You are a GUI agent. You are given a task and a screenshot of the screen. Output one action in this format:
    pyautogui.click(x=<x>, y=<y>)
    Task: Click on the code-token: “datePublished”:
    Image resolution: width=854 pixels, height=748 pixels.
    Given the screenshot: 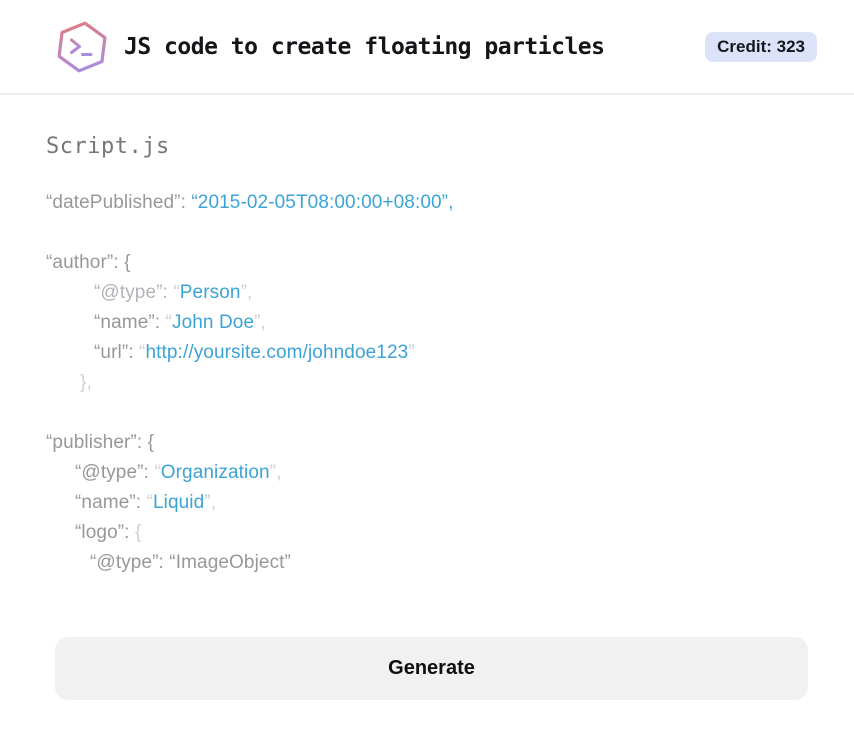 What is the action you would take?
    pyautogui.click(x=119, y=202)
    